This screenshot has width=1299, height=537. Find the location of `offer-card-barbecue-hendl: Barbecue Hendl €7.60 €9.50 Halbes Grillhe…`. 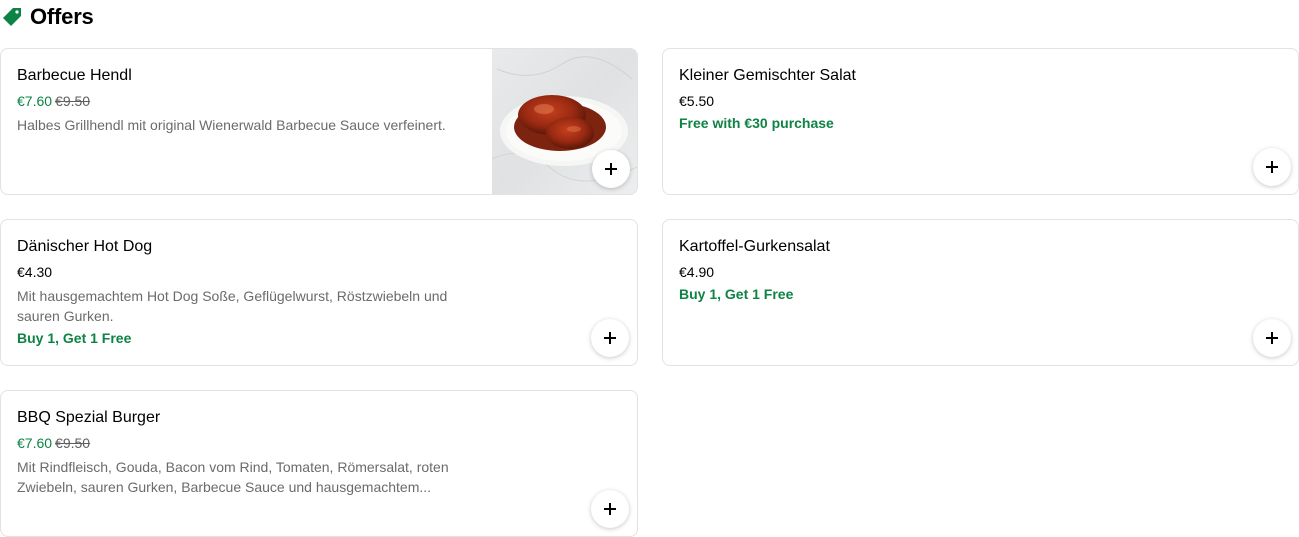

offer-card-barbecue-hendl: Barbecue Hendl €7.60 €9.50 Halbes Grillhe… is located at coordinates (319, 121).